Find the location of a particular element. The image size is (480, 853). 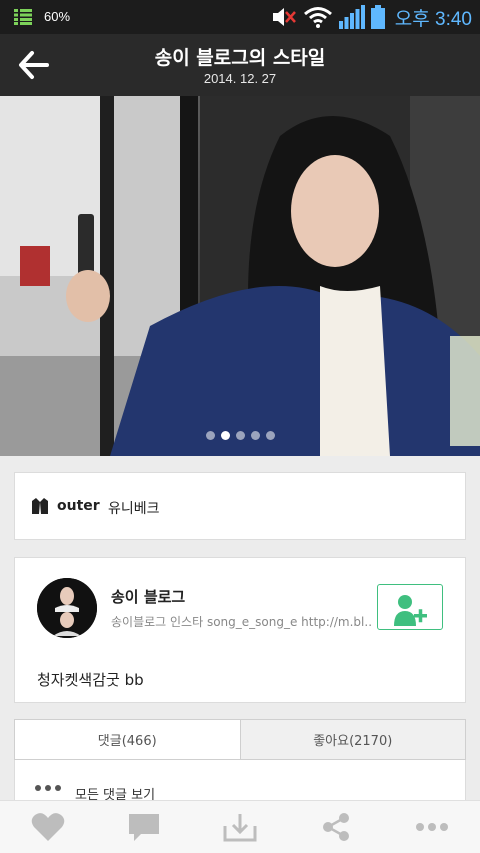

comment-button is located at coordinates (144, 827).